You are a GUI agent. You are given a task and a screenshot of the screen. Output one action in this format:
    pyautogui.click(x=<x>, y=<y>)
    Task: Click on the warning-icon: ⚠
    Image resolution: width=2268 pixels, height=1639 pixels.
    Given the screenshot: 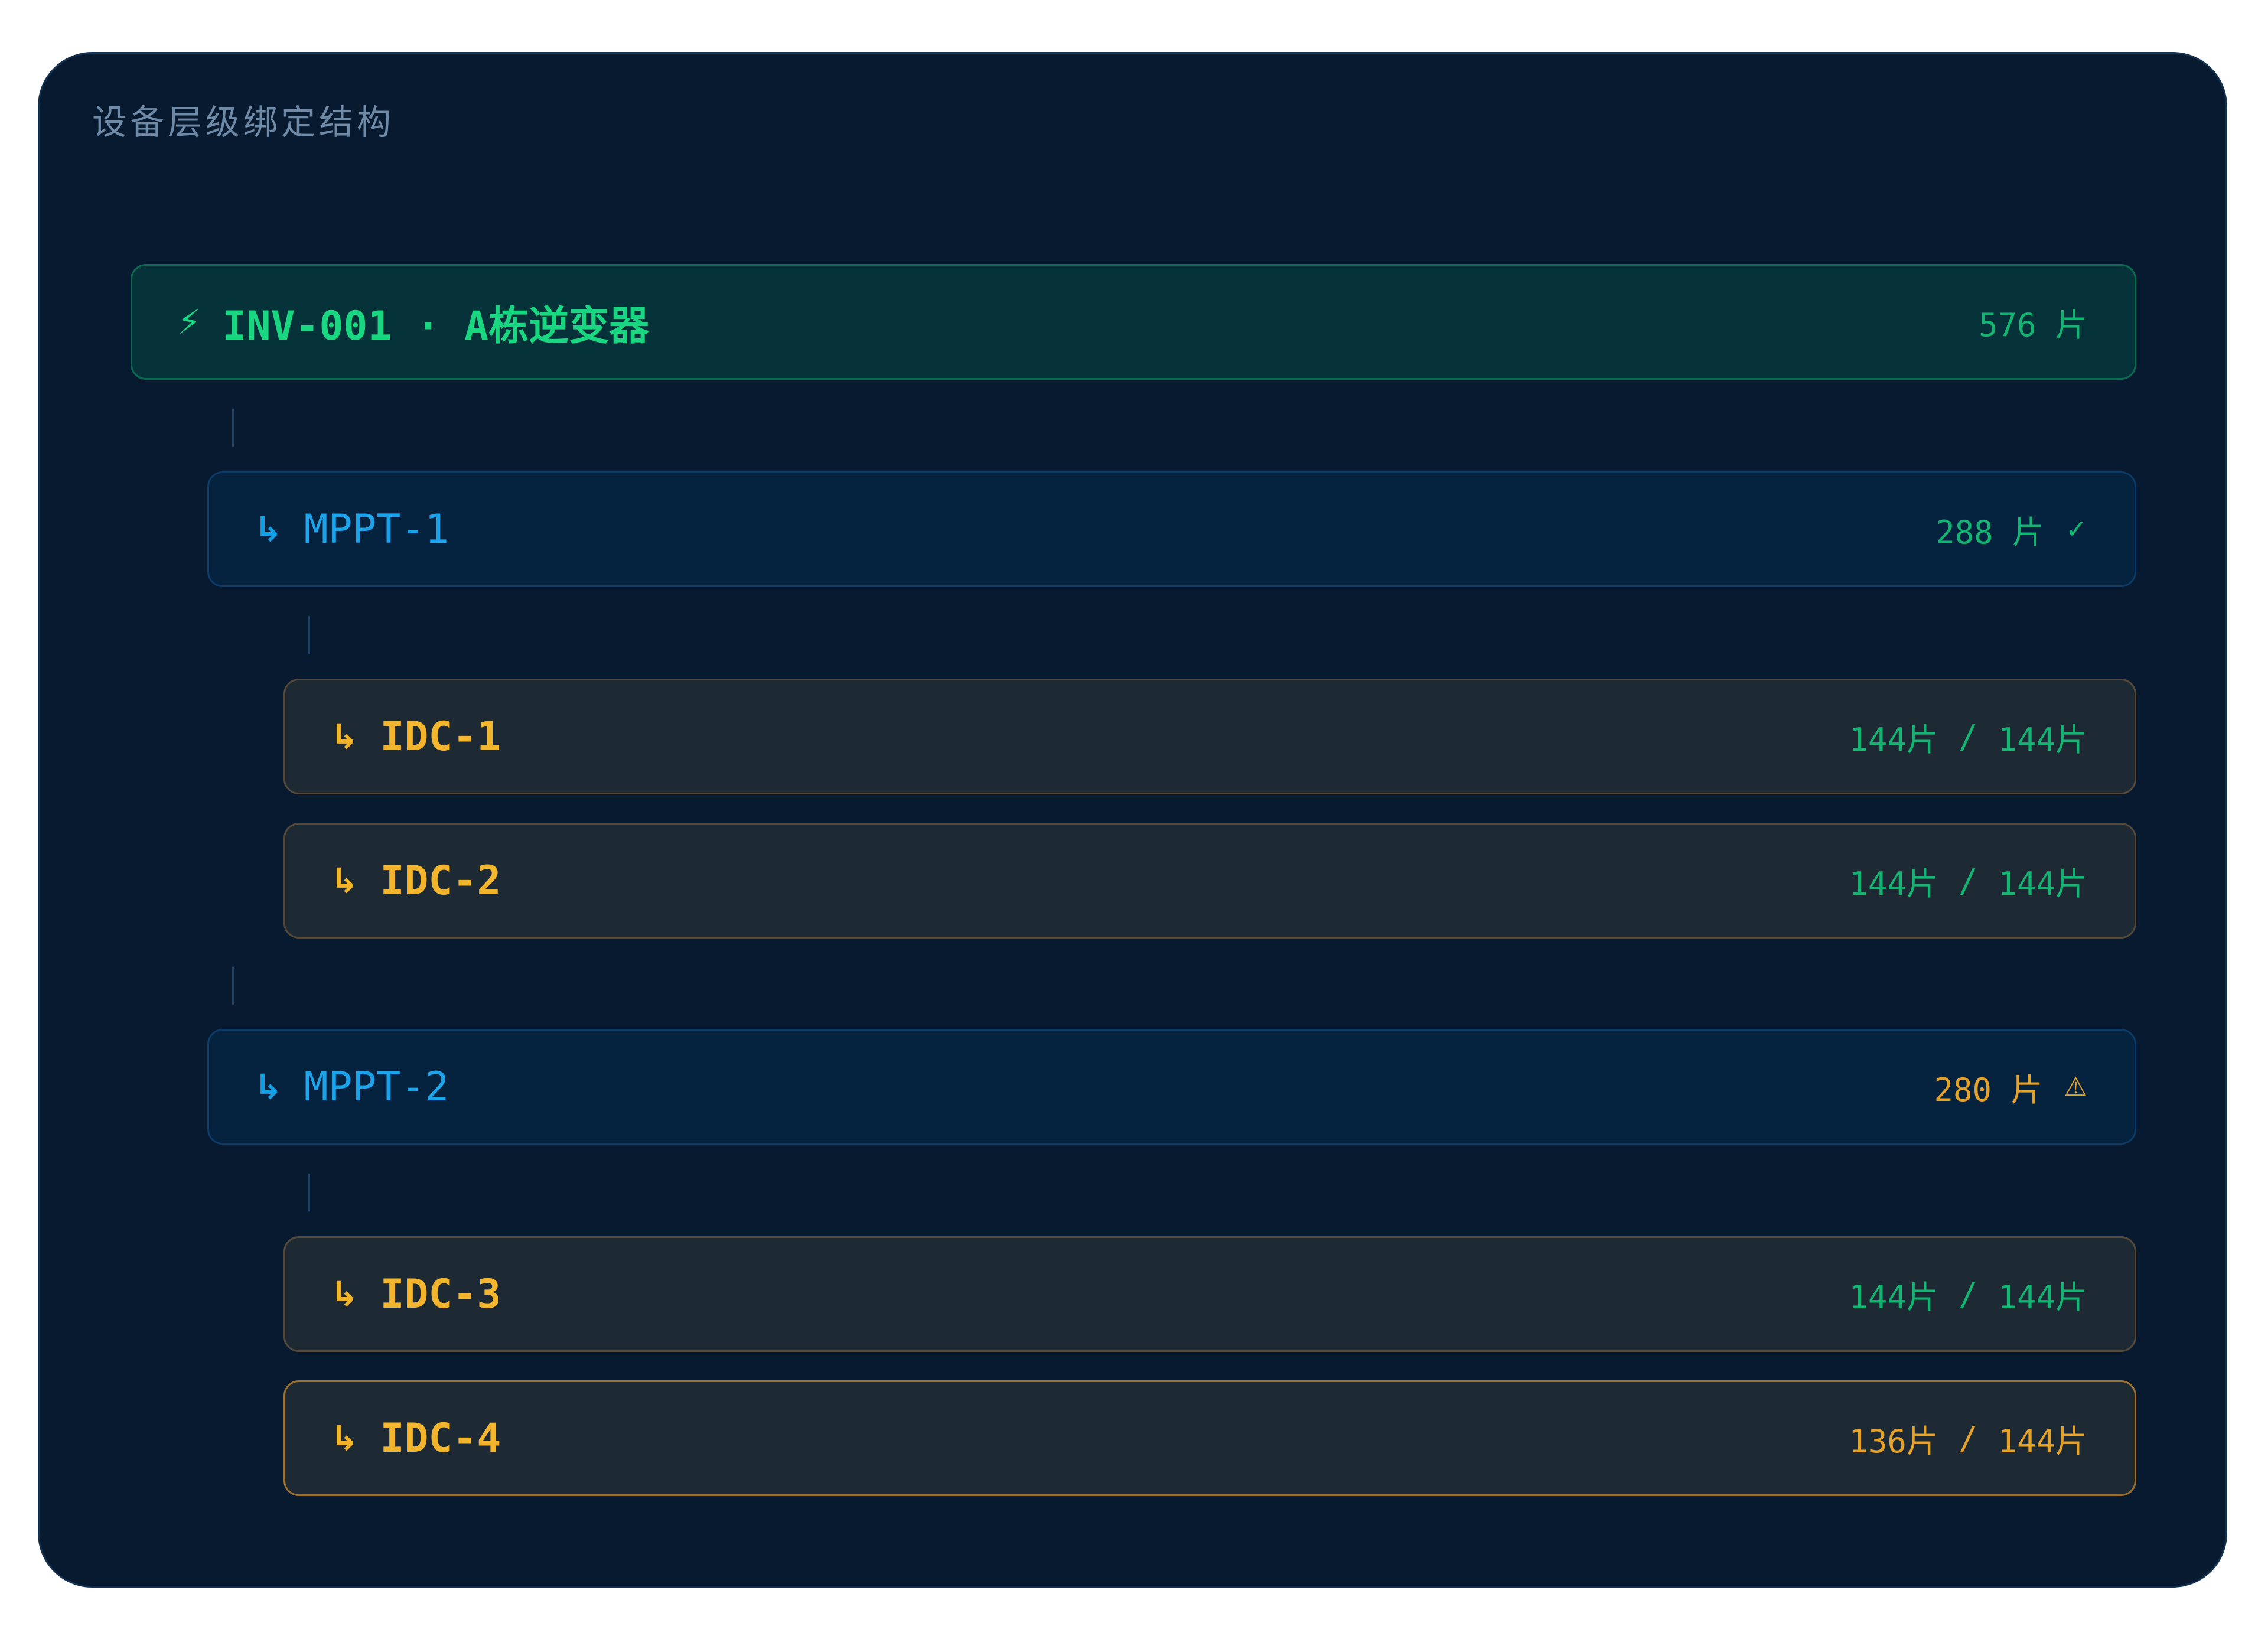 What is the action you would take?
    pyautogui.click(x=2075, y=1086)
    